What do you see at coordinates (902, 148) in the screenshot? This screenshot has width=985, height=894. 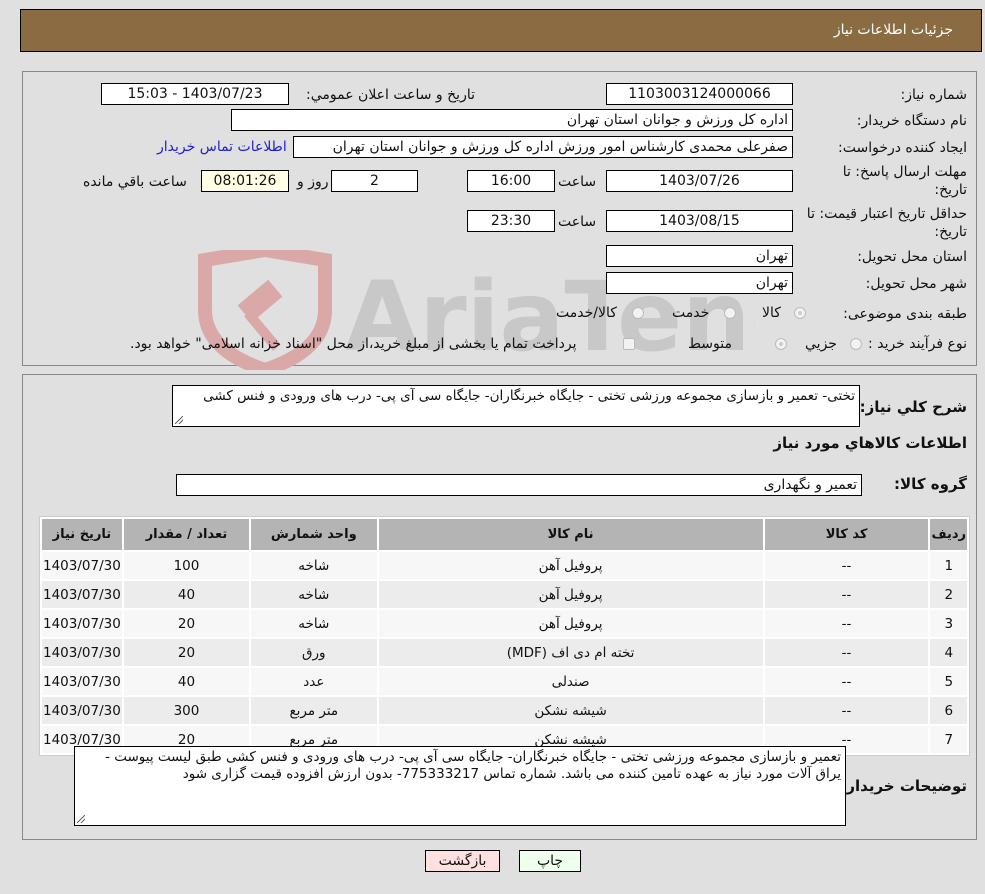 I see `requester-label: ایجاد کننده درخواست:` at bounding box center [902, 148].